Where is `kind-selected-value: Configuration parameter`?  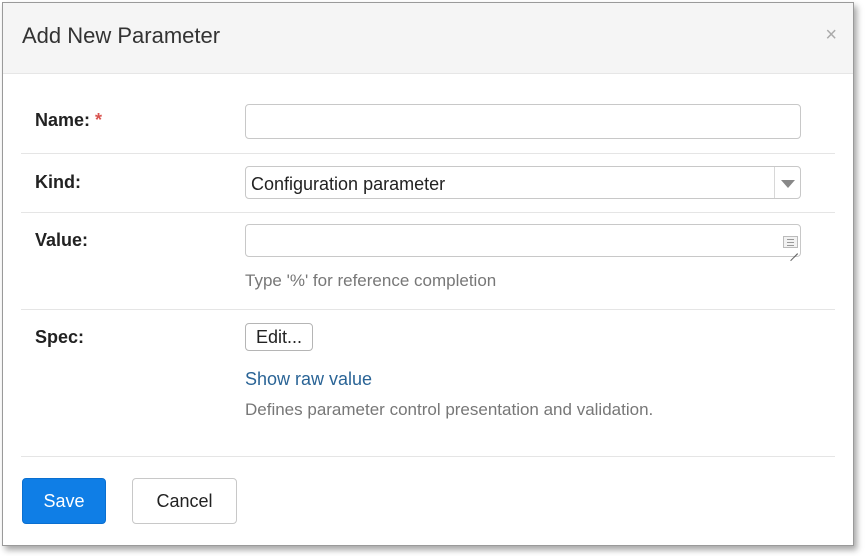
kind-selected-value: Configuration parameter is located at coordinates (348, 184).